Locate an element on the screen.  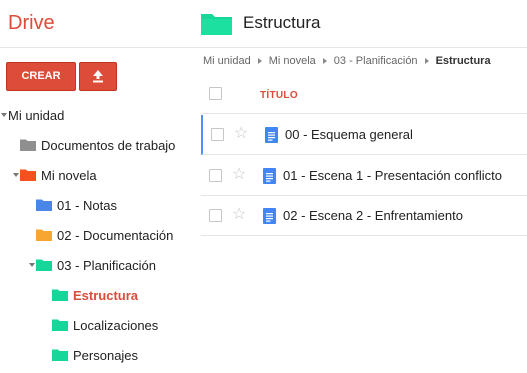
sidebar-item-02-documentacion: 02 - Documentación is located at coordinates (104, 235).